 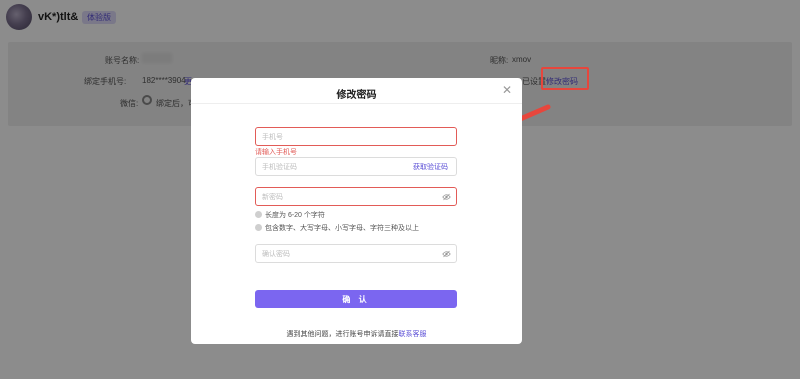 I want to click on confirm-password-field, so click(x=356, y=253).